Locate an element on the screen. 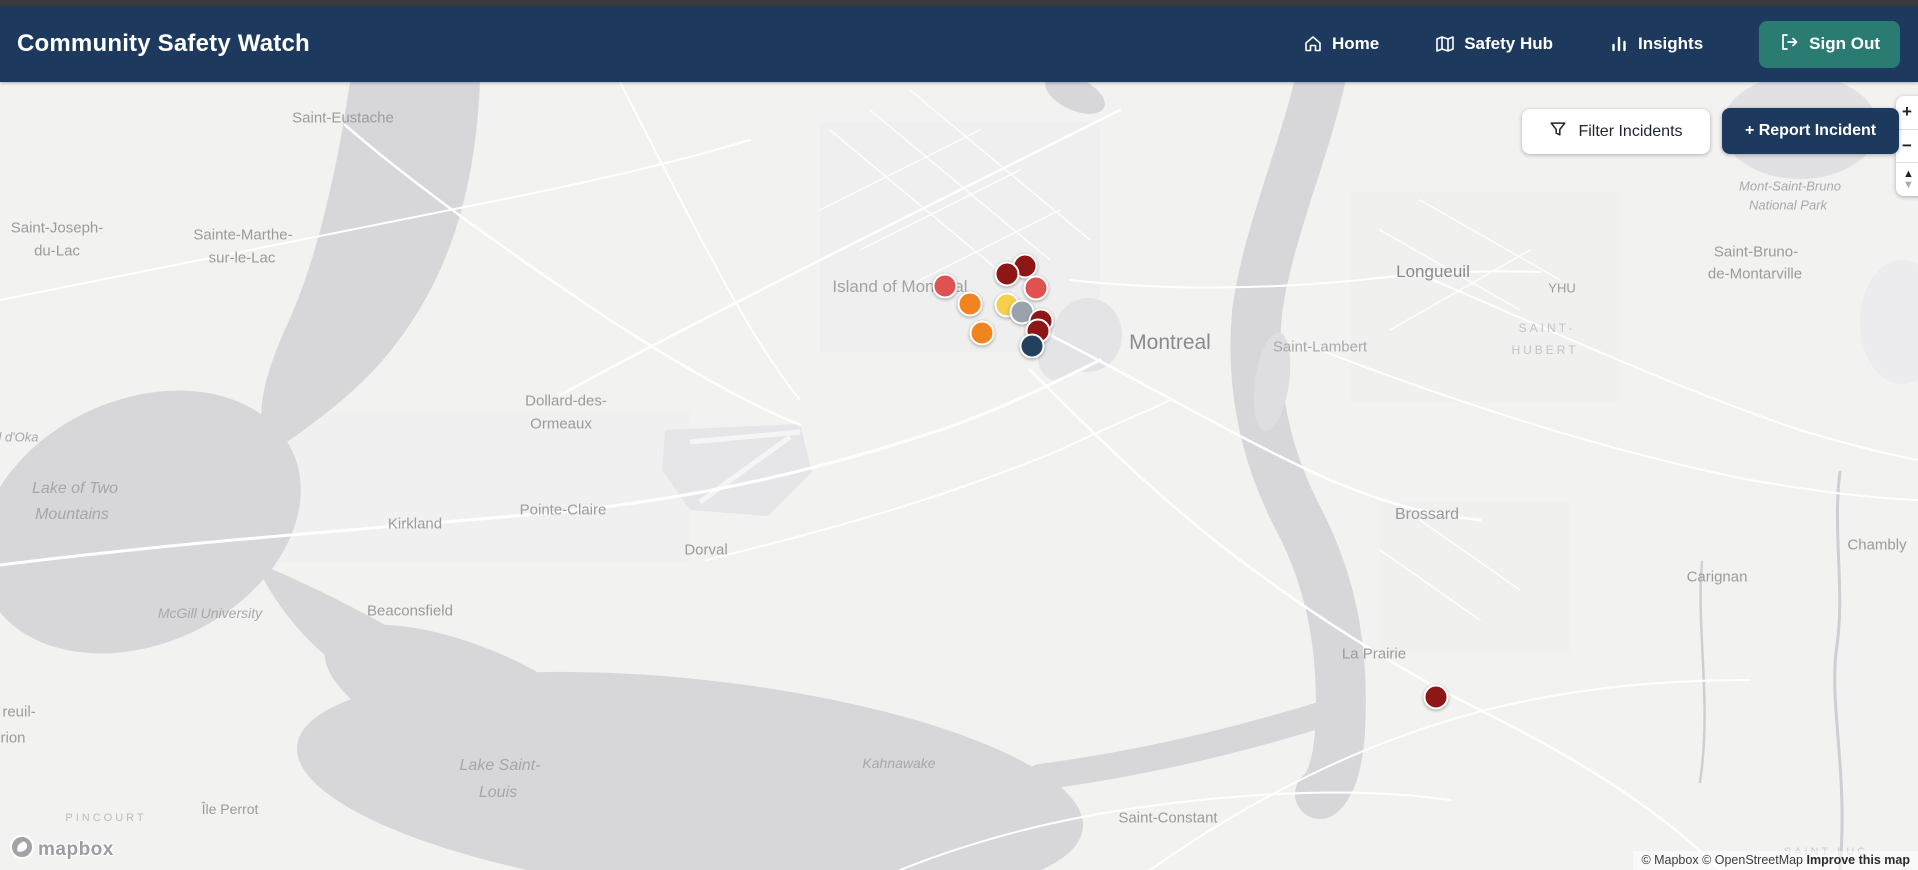  mapbox-logo: mapbox is located at coordinates (62, 849).